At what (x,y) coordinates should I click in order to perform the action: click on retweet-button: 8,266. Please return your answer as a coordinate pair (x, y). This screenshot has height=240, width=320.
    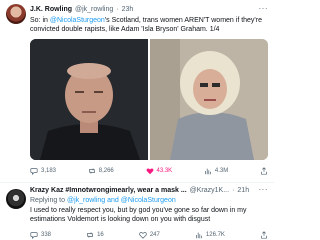
    Looking at the image, I should click on (101, 171).